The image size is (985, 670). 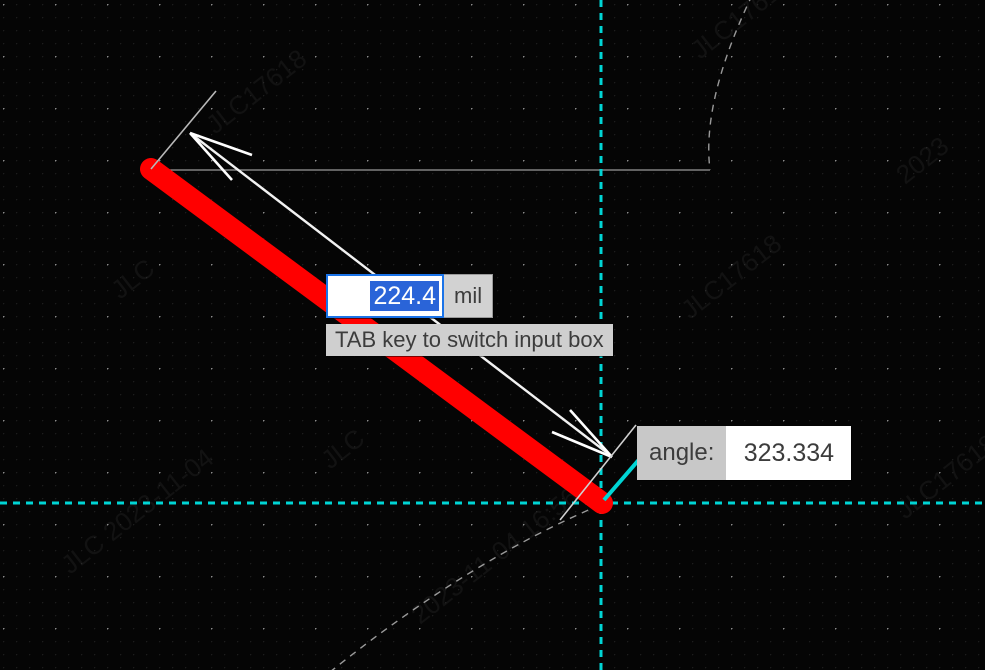 I want to click on angle-input-value: 323.334, so click(x=789, y=453).